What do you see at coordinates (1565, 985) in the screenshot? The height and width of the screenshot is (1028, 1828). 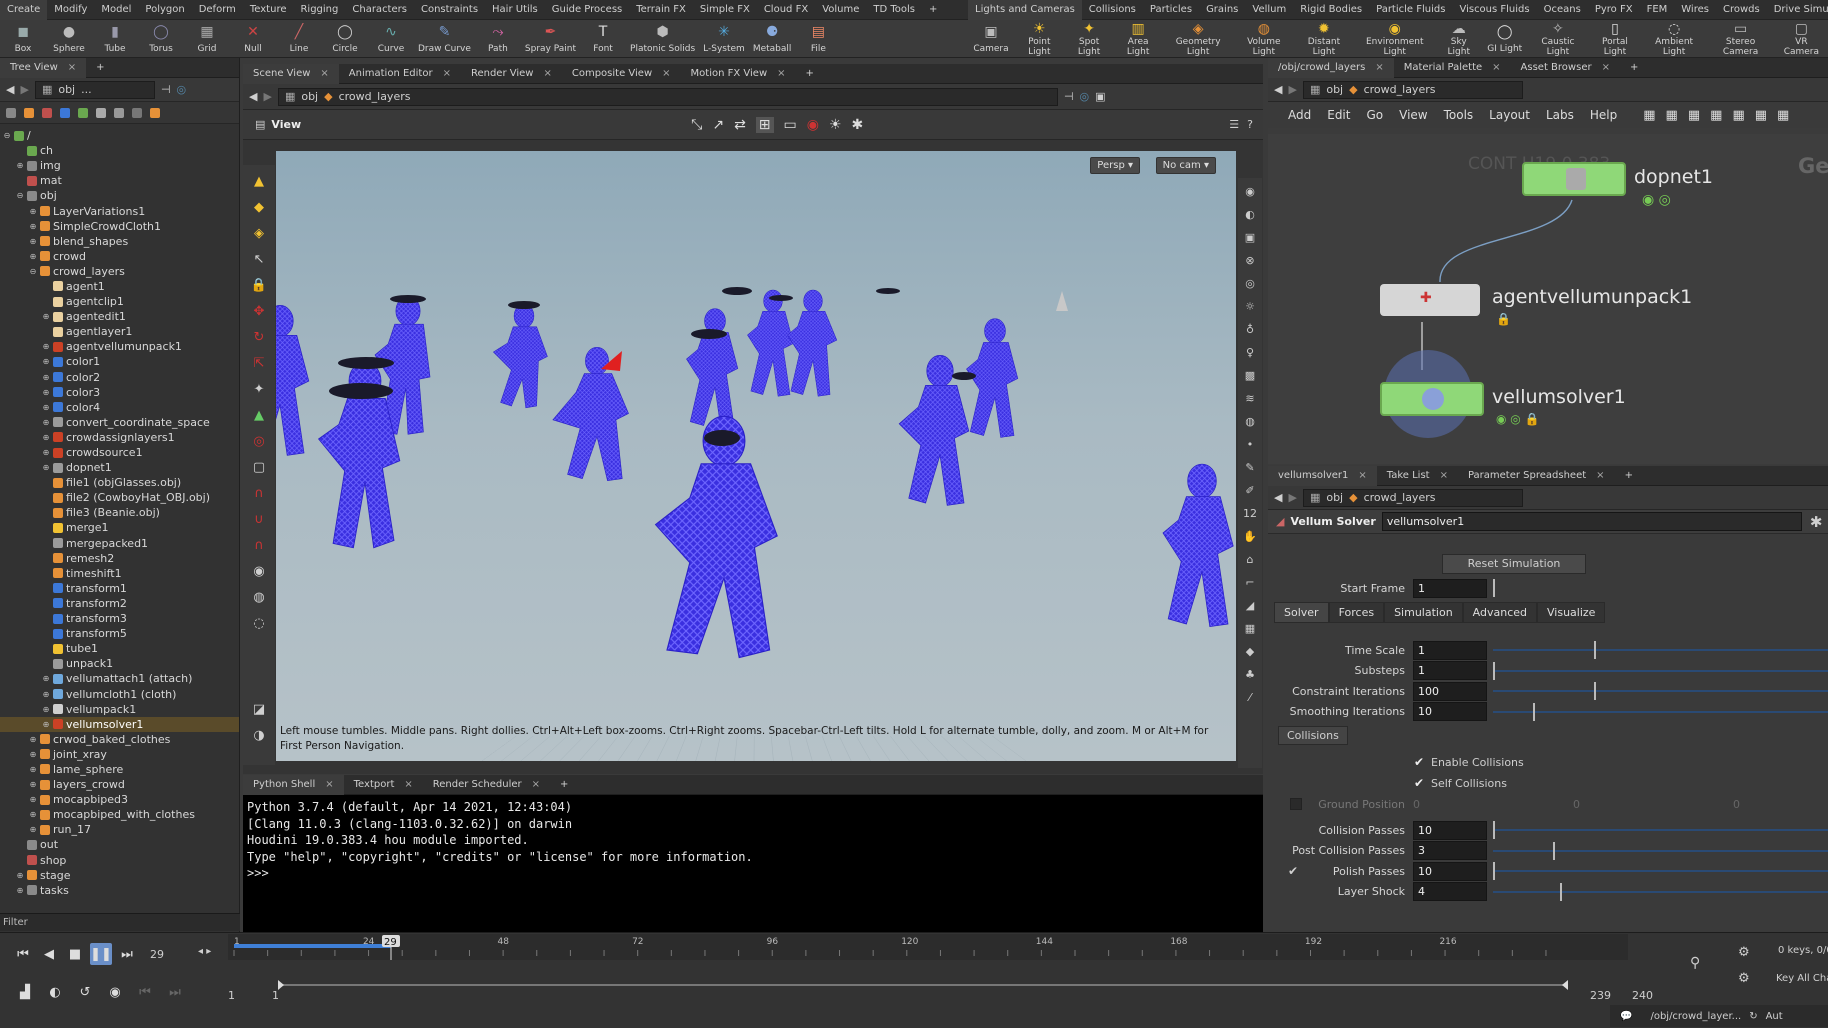 I see `range-end-handle` at bounding box center [1565, 985].